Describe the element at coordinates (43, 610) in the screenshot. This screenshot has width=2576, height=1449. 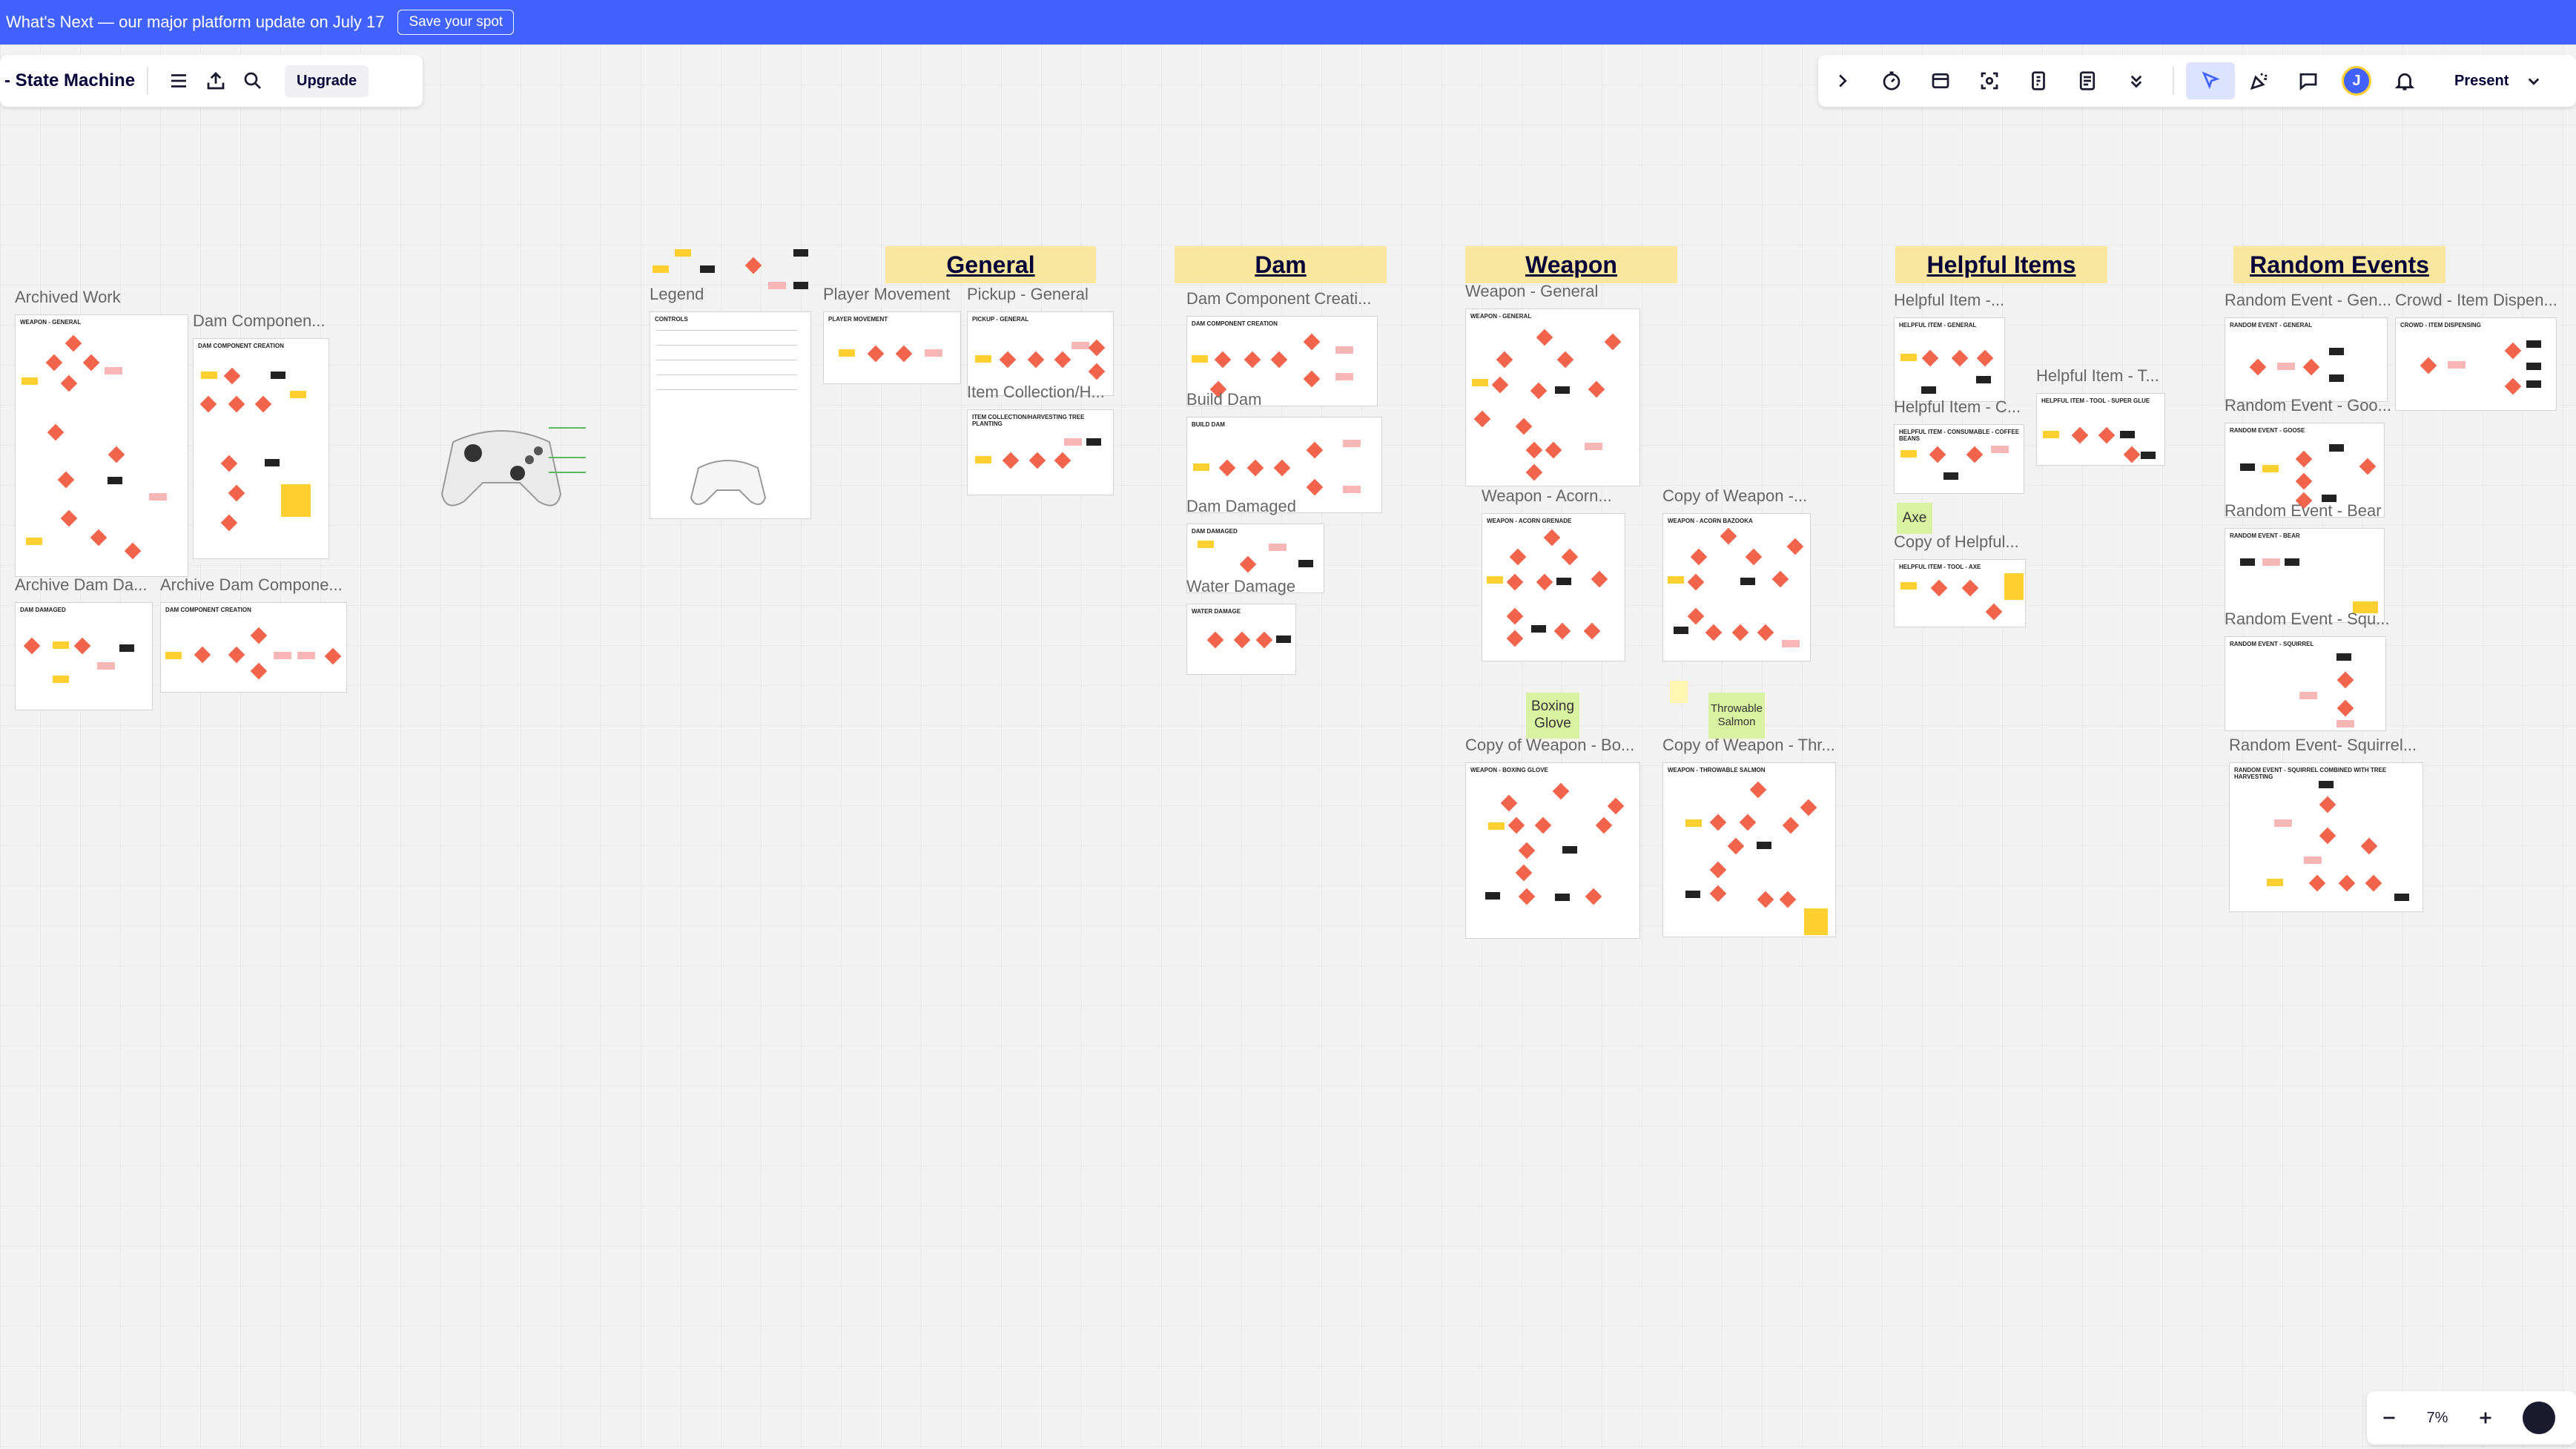
I see `frame-title: DAM DAMAGED` at that location.